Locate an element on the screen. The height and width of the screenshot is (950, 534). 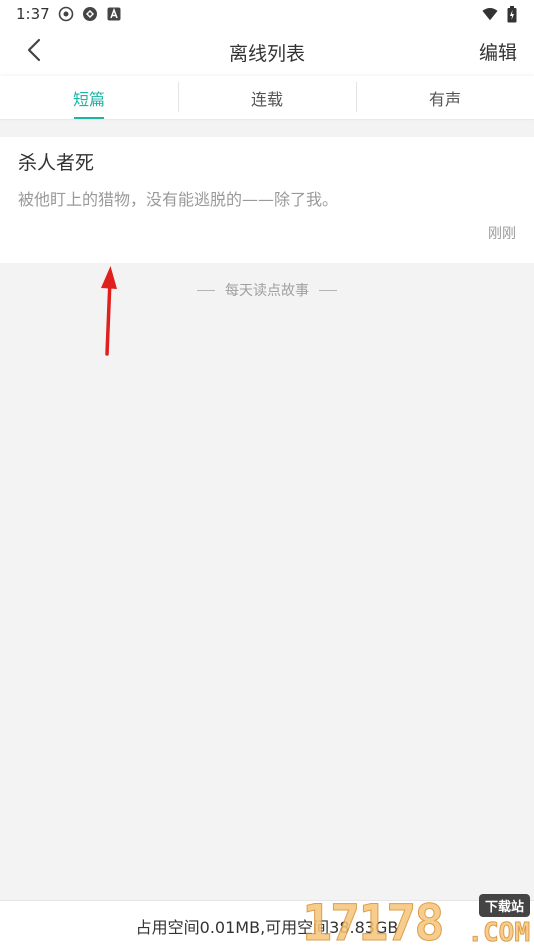
tab-audio: 有声 is located at coordinates (445, 97).